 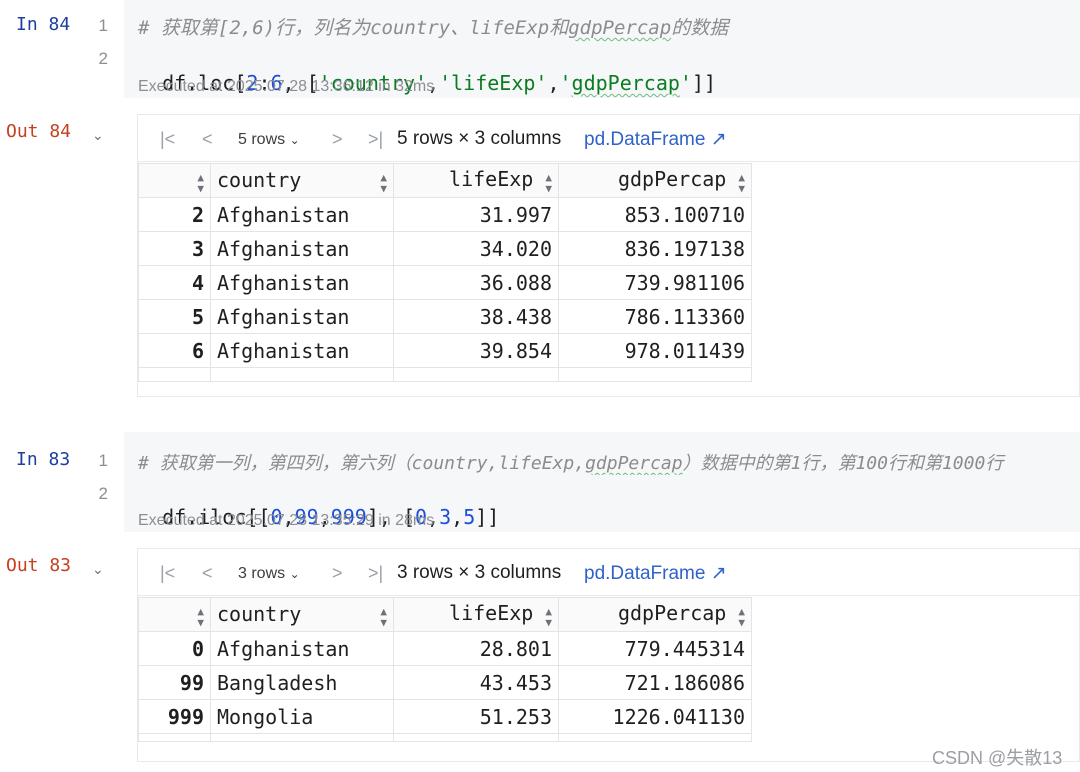 What do you see at coordinates (655, 316) in the screenshot?
I see `cell-gdppercap: 786.113360` at bounding box center [655, 316].